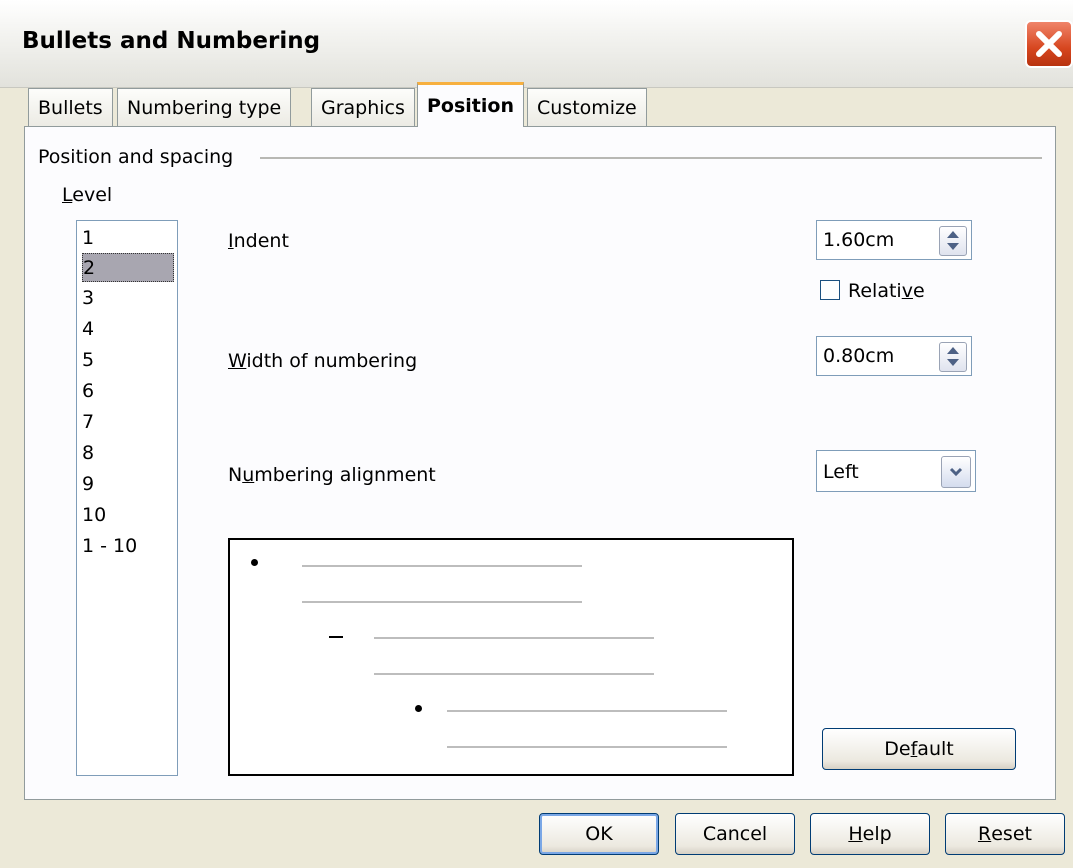 The image size is (1073, 868). Describe the element at coordinates (128, 546) in the screenshot. I see `level-item-1-10: 1 - 10` at that location.